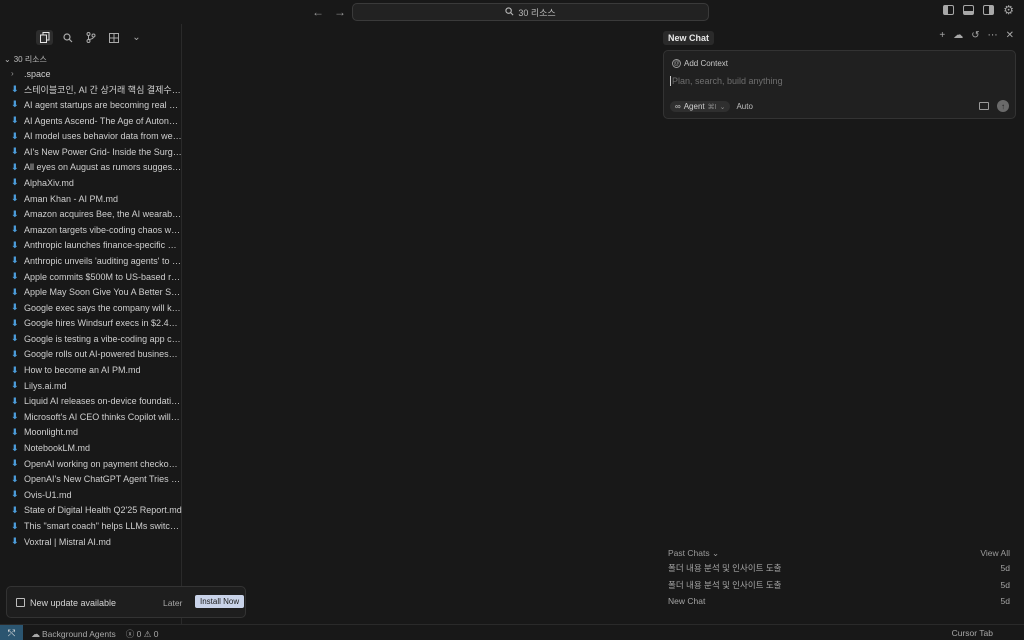 The width and height of the screenshot is (1024, 640). I want to click on warning-count: 0, so click(156, 634).